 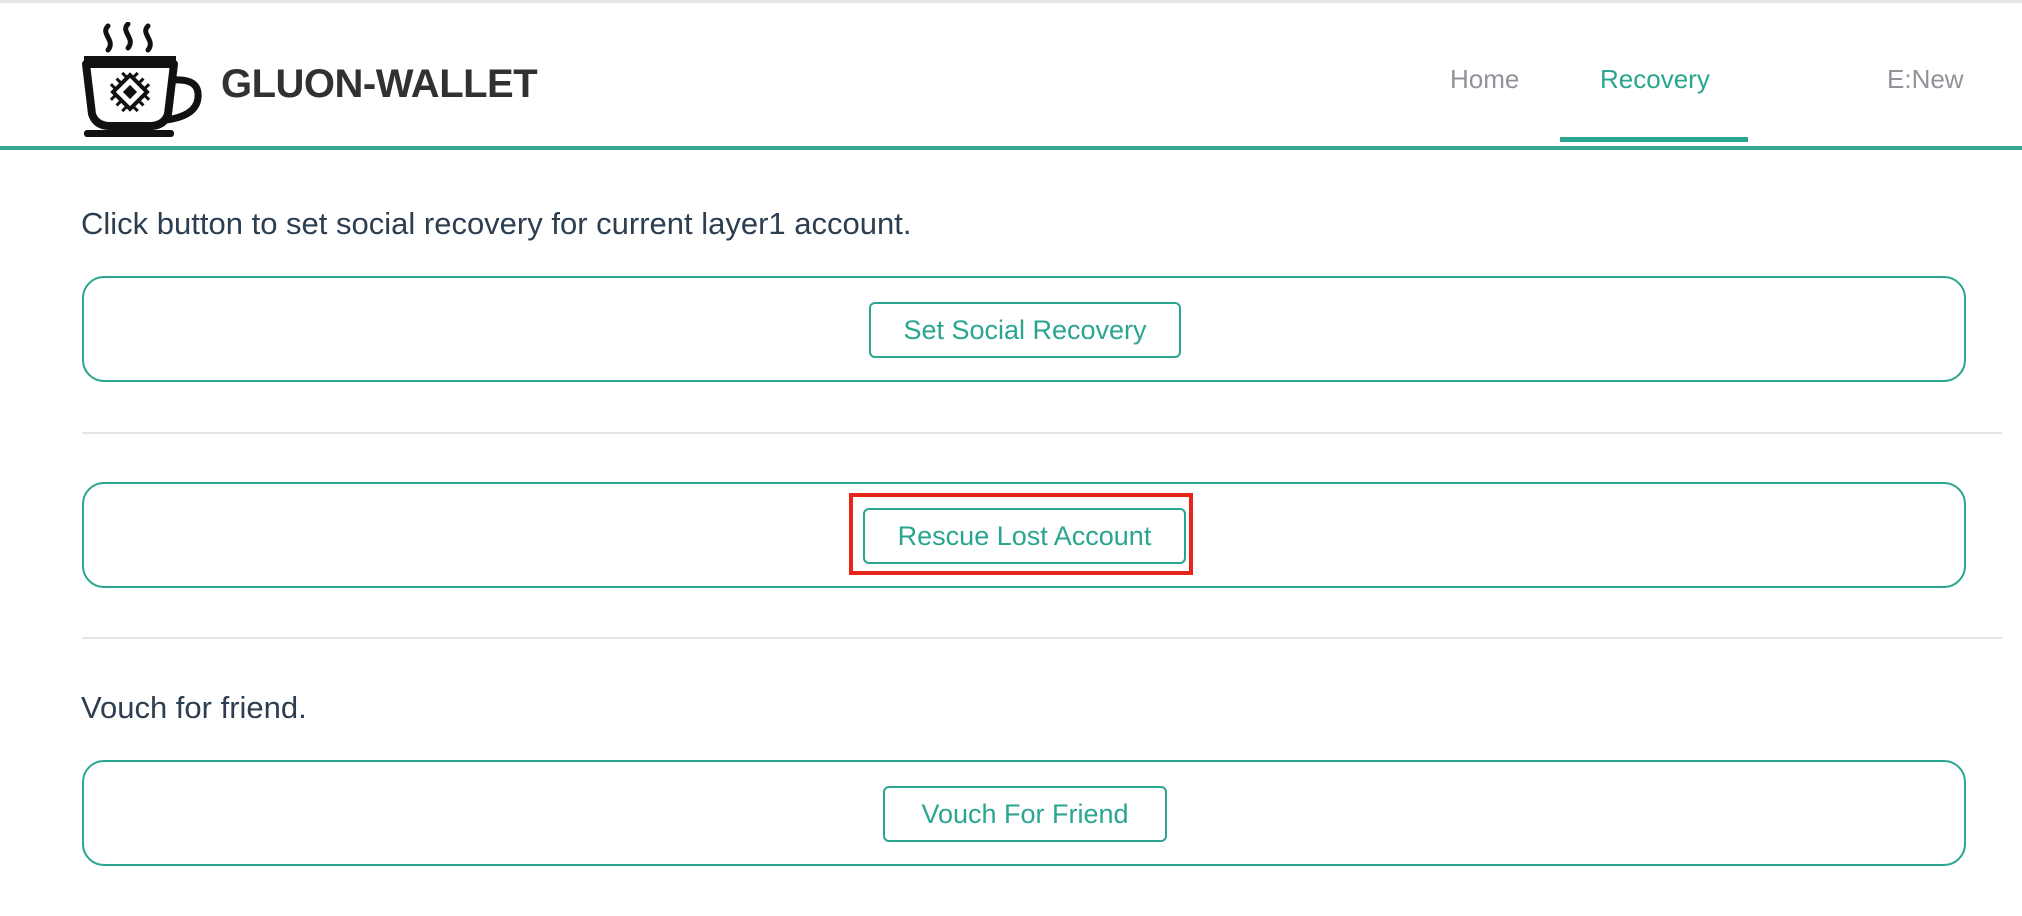 I want to click on nav-account: E:New, so click(x=1925, y=79).